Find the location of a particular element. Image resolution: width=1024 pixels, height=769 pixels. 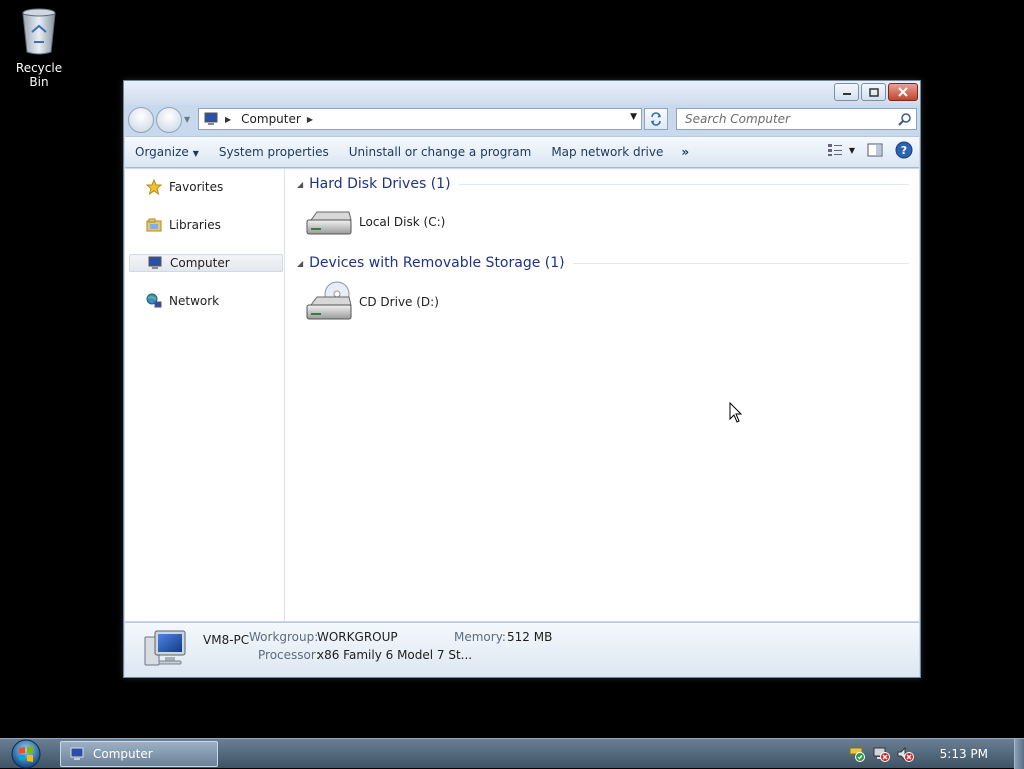

nav-item-label: Network is located at coordinates (194, 301).